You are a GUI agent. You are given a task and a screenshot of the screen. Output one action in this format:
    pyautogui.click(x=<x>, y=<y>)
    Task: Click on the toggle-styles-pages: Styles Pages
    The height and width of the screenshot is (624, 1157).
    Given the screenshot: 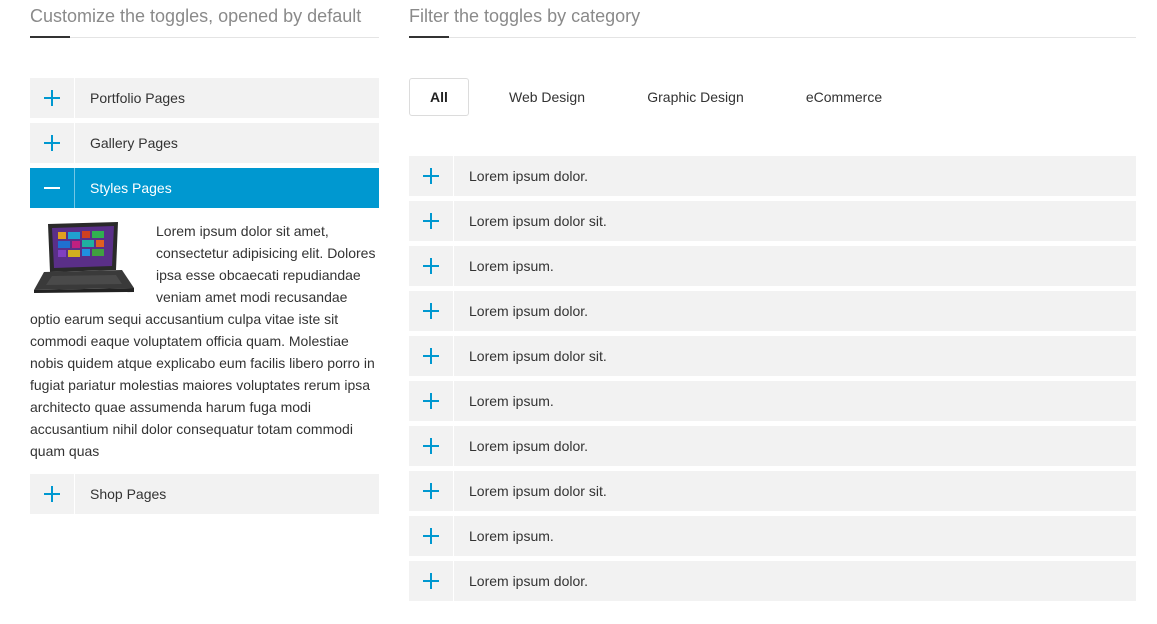 What is the action you would take?
    pyautogui.click(x=204, y=188)
    